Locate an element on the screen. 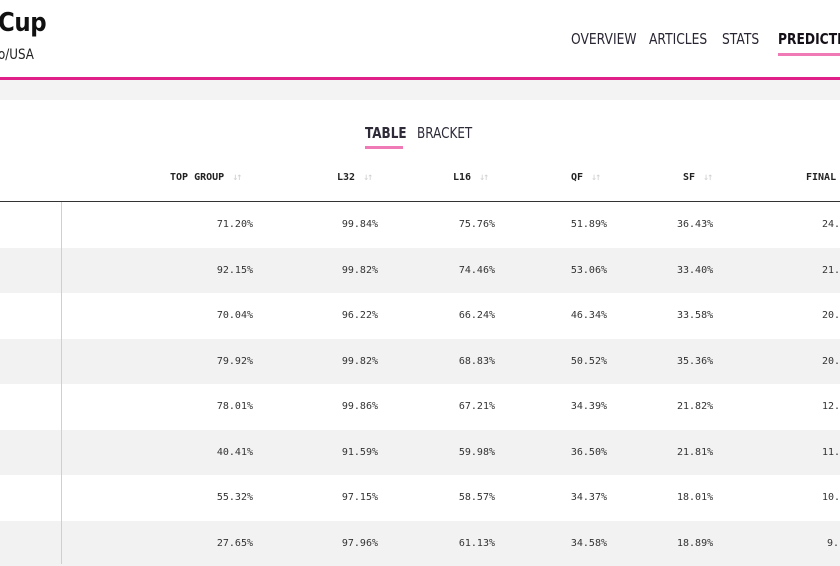 Image resolution: width=840 pixels, height=566 pixels. cell-sf: 21.81% is located at coordinates (695, 453).